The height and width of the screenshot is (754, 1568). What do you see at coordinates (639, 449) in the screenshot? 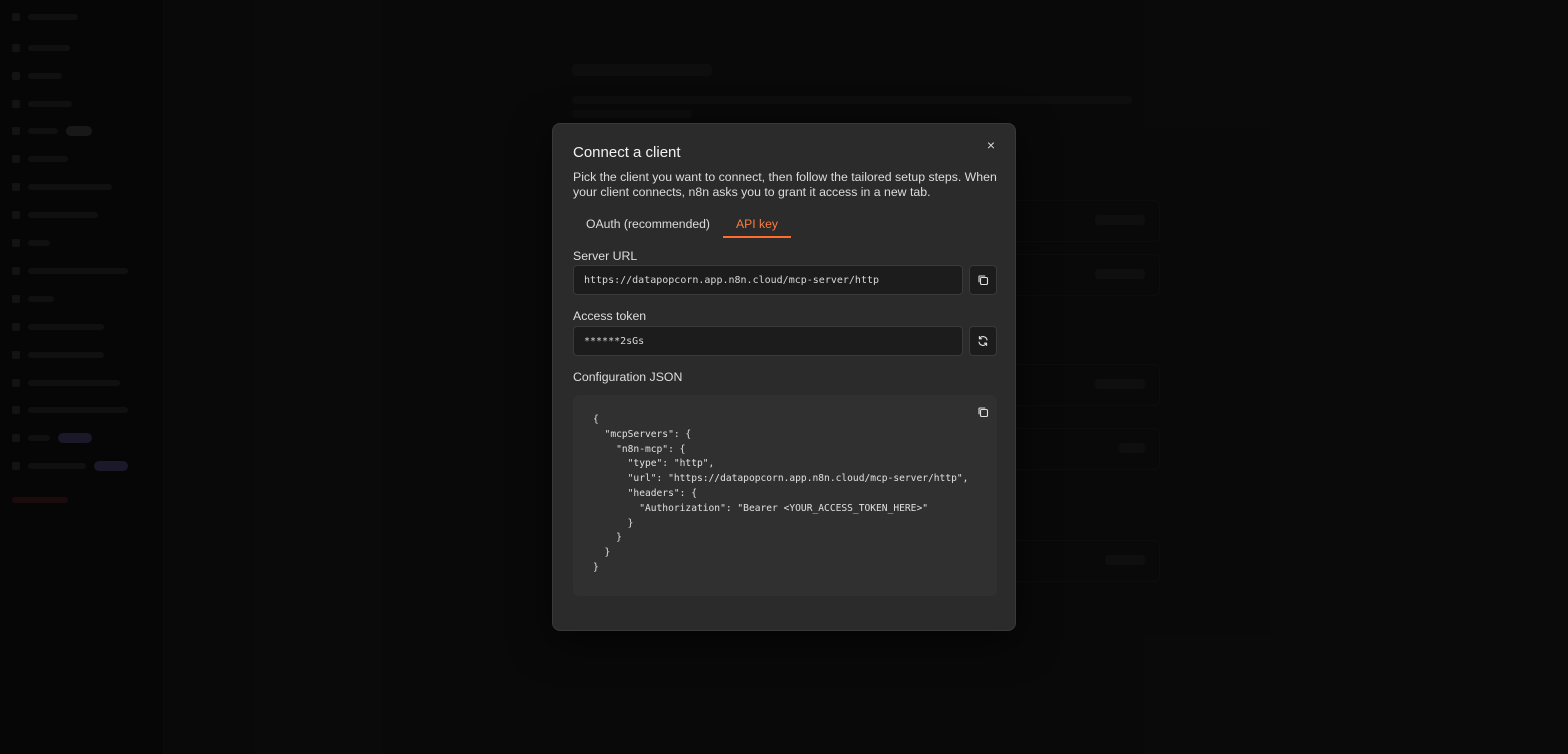
I see `code-line: "n8n-mcp": {` at bounding box center [639, 449].